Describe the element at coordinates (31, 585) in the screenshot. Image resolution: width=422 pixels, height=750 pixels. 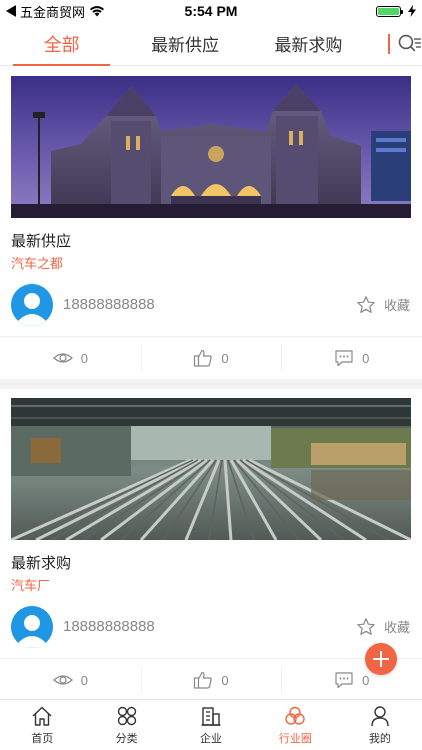
I see `post-location: 汽车厂` at that location.